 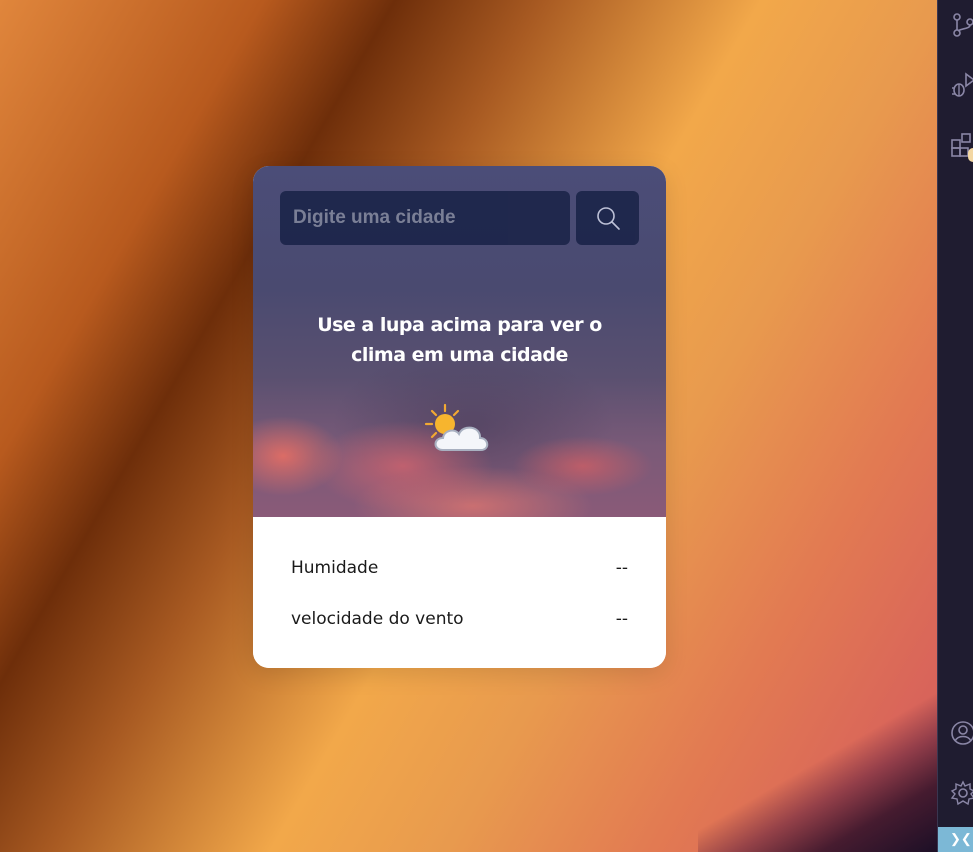 I want to click on settings-icon, so click(x=961, y=793).